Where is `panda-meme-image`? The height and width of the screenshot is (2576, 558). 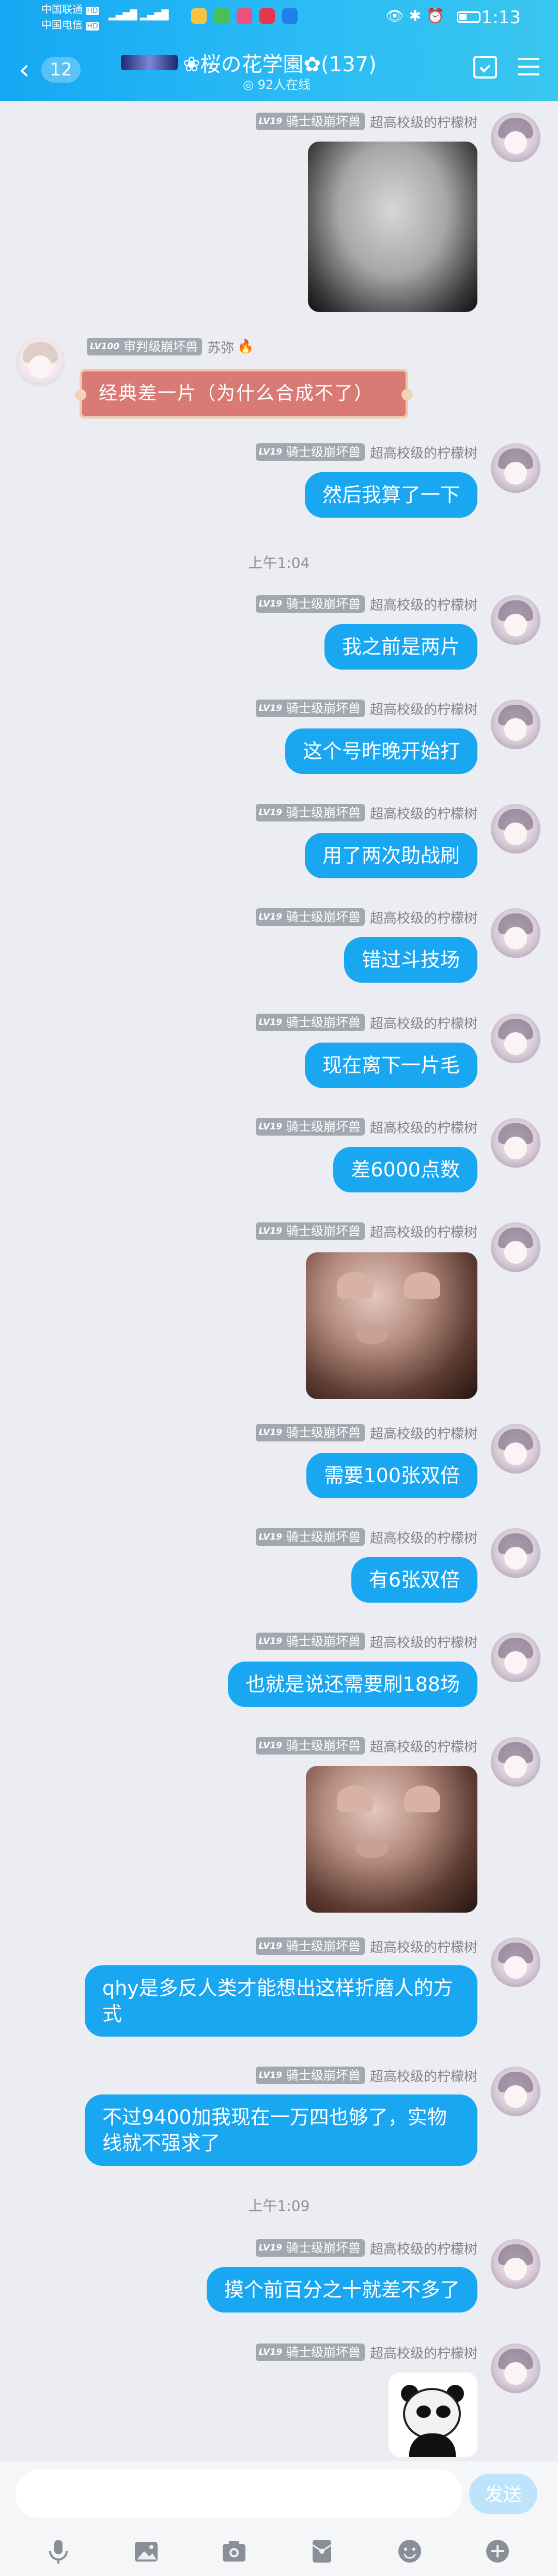 panda-meme-image is located at coordinates (433, 2414).